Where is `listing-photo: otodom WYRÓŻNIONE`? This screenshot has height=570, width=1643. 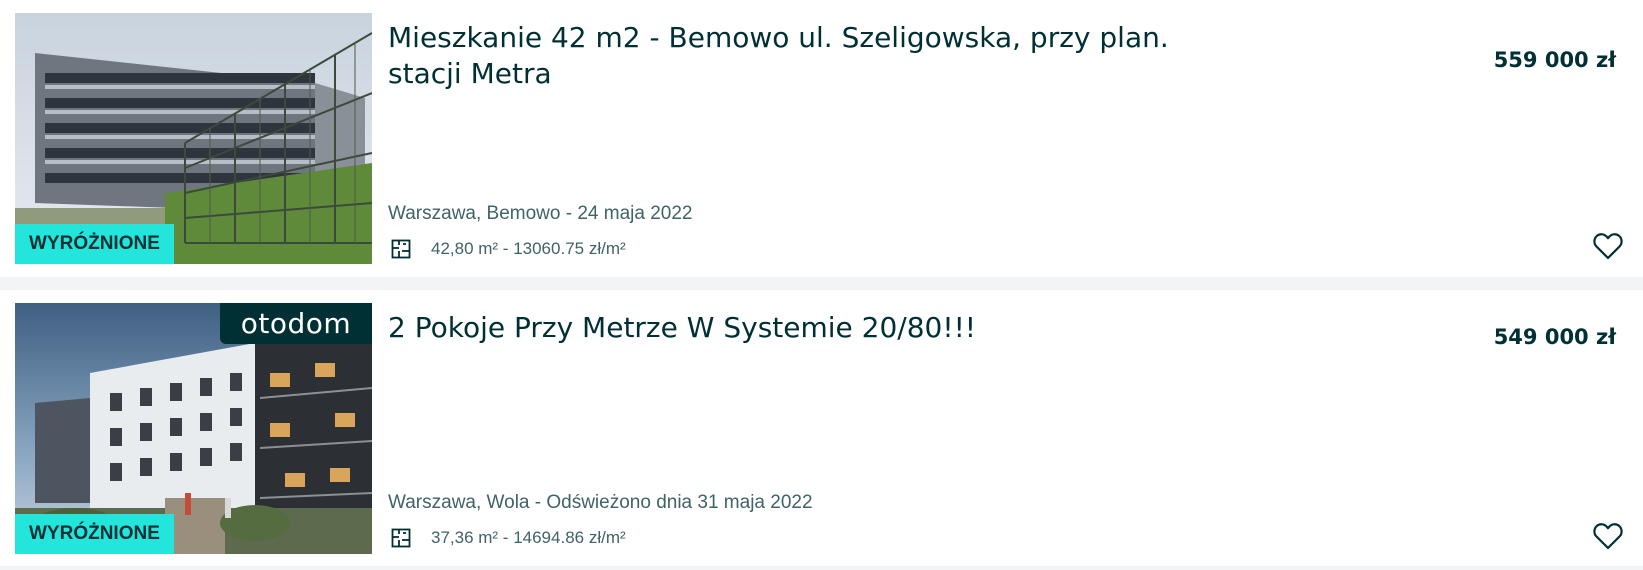
listing-photo: otodom WYRÓŻNIONE is located at coordinates (193, 428).